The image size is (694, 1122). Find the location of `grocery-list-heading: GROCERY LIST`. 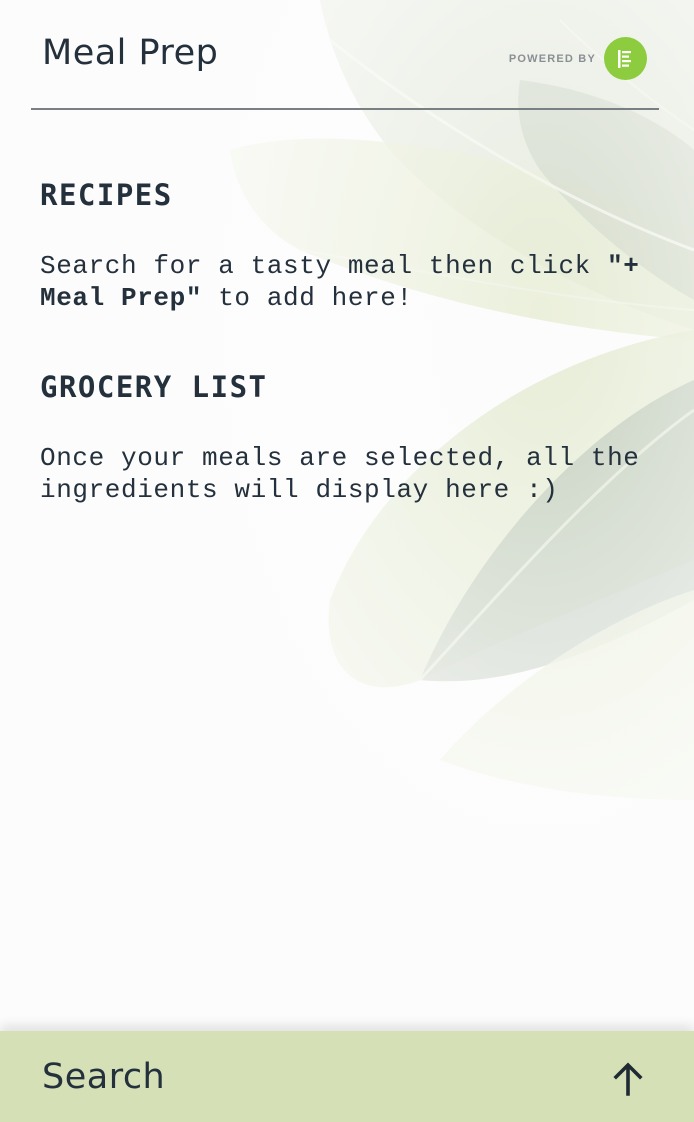

grocery-list-heading: GROCERY LIST is located at coordinates (154, 387).